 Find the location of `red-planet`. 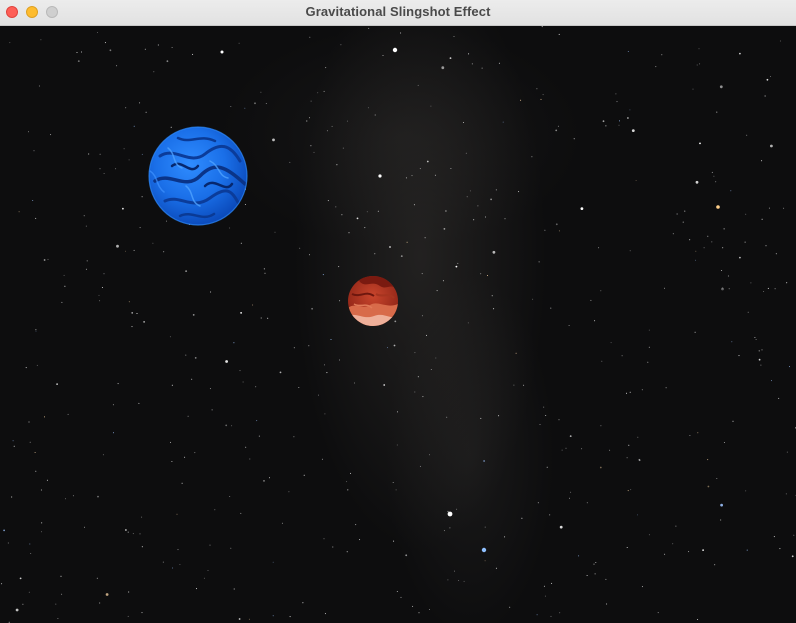

red-planet is located at coordinates (373, 301).